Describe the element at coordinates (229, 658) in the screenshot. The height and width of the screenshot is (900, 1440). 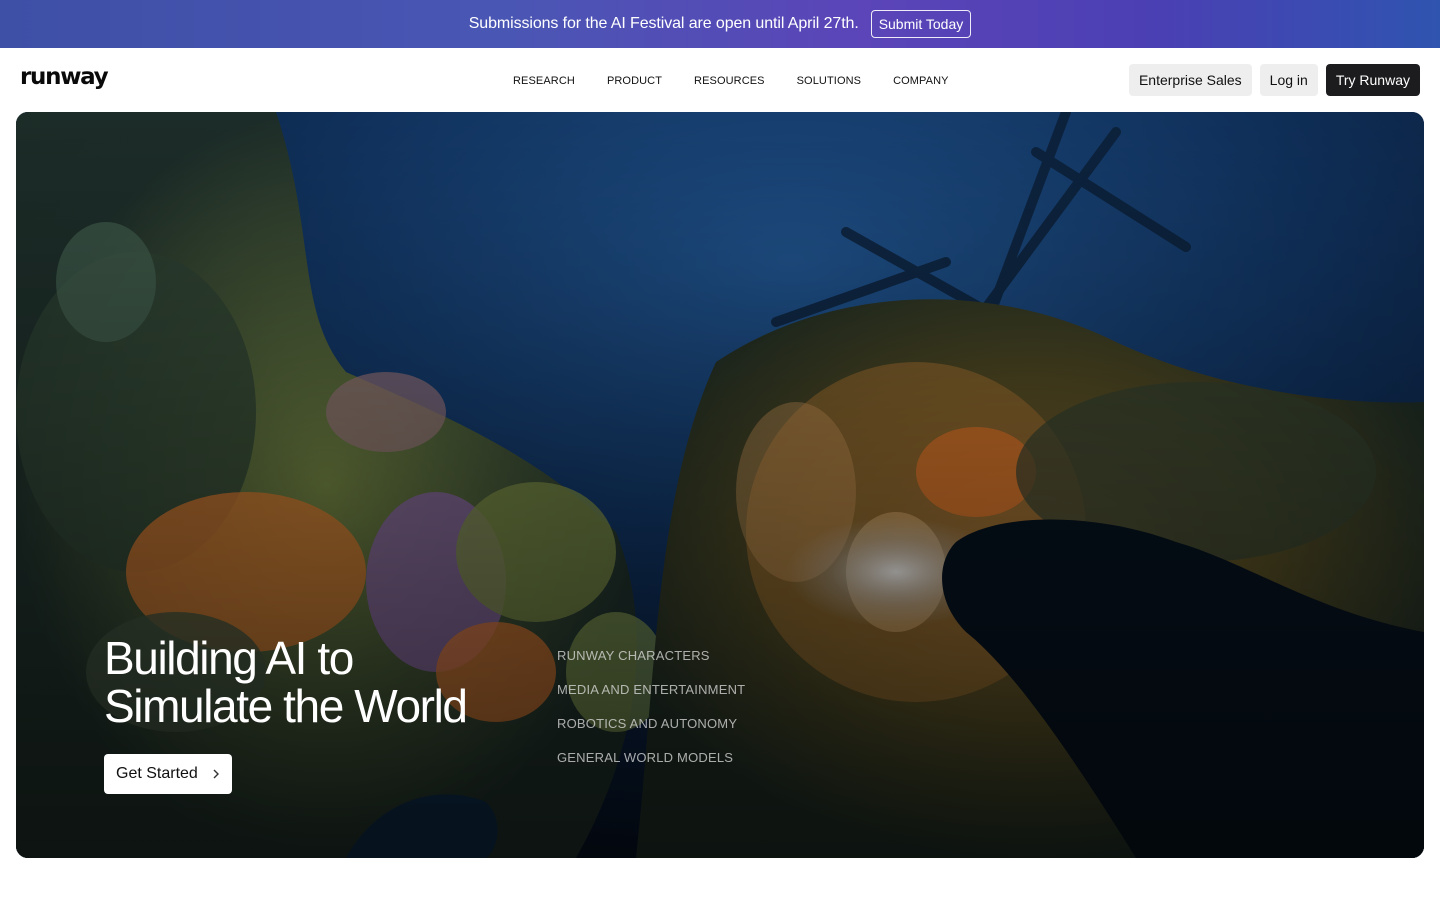
I see `hero-title-line-1: Building AI to` at that location.